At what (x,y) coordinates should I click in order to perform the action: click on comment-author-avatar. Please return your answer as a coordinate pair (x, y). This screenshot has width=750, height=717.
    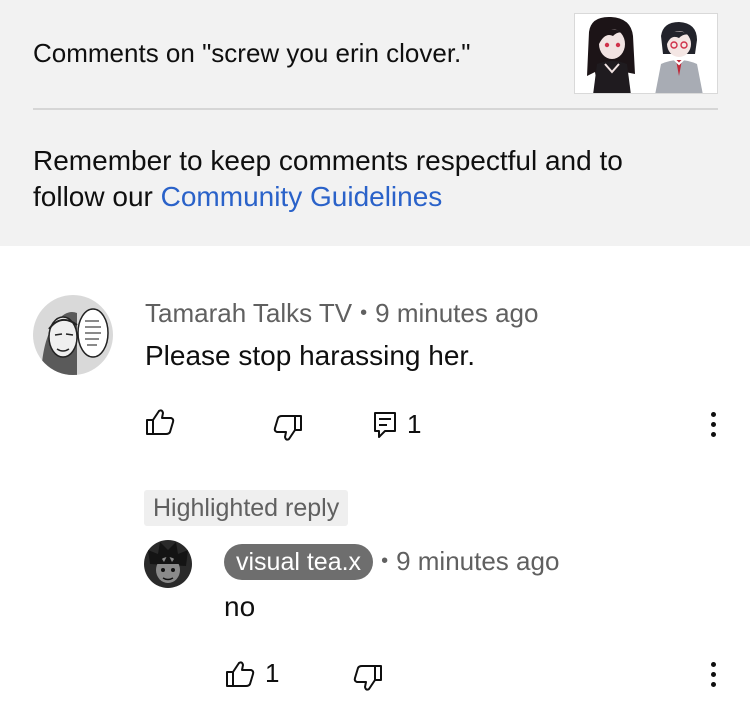
    Looking at the image, I should click on (73, 335).